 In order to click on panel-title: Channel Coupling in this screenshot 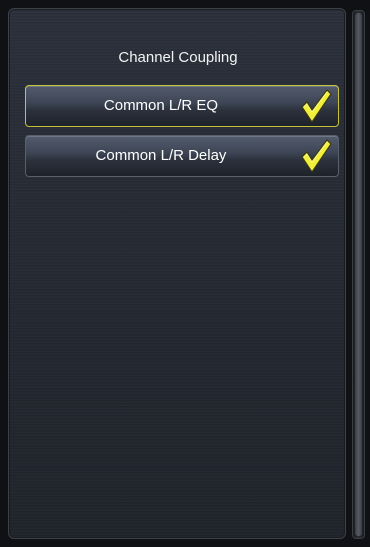, I will do `click(178, 57)`.